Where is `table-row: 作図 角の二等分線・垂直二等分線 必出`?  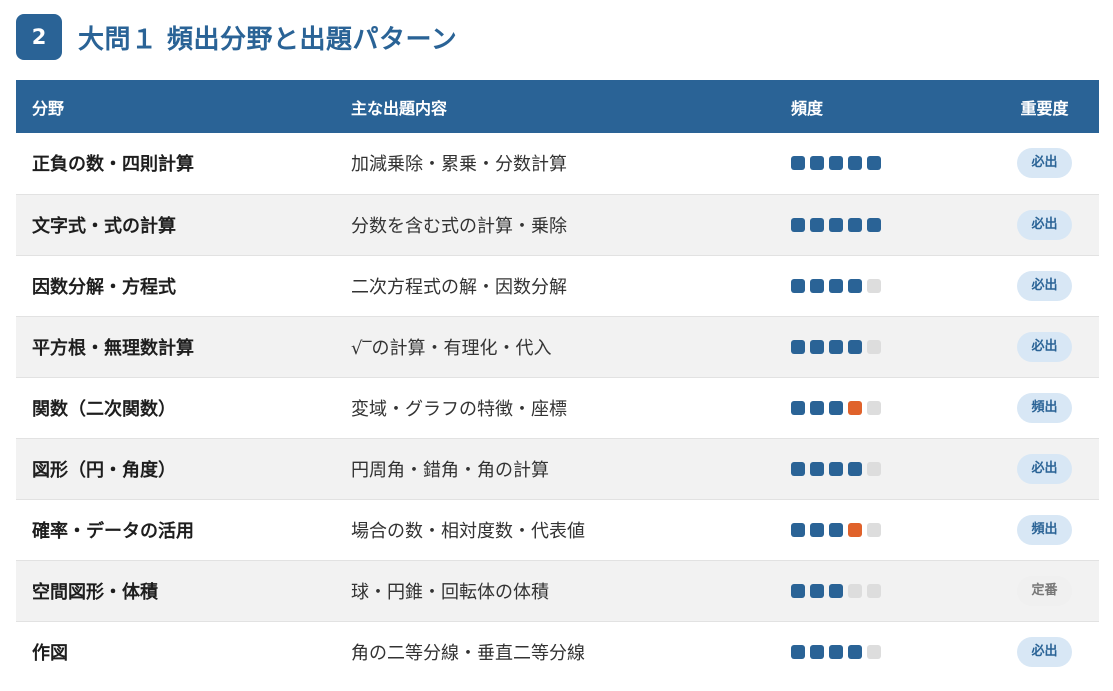 table-row: 作図 角の二等分線・垂直二等分線 必出 is located at coordinates (557, 651).